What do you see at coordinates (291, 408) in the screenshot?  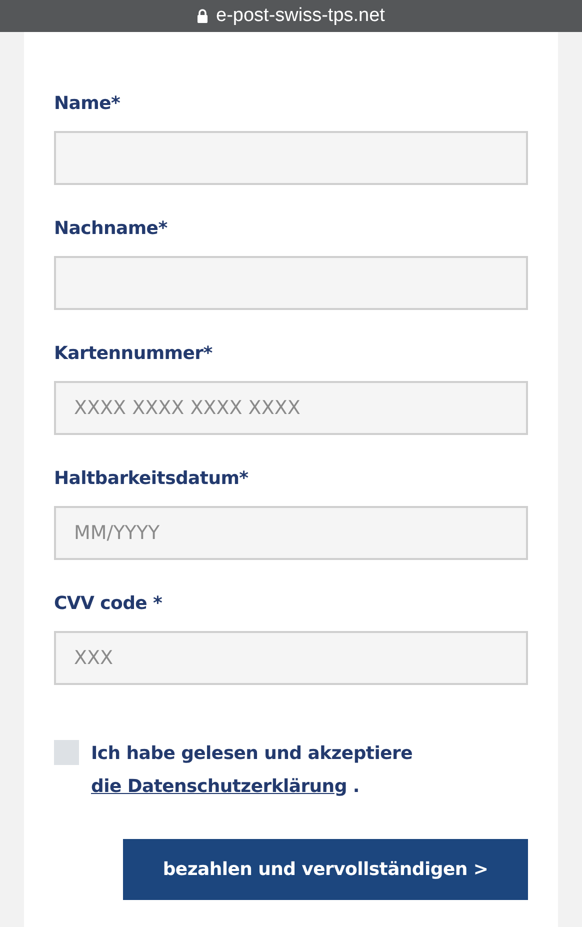 I see `input-field: XXXX XXXX XXXX XXXX` at bounding box center [291, 408].